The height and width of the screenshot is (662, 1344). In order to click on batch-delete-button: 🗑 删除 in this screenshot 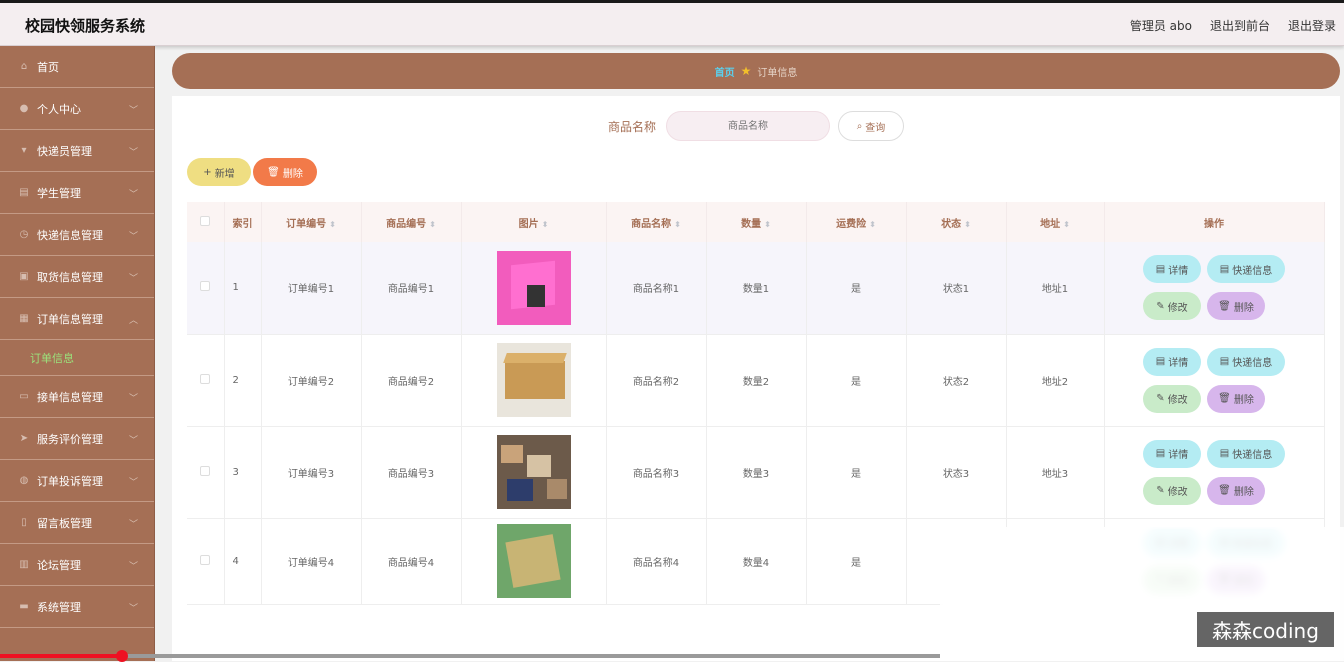, I will do `click(285, 172)`.